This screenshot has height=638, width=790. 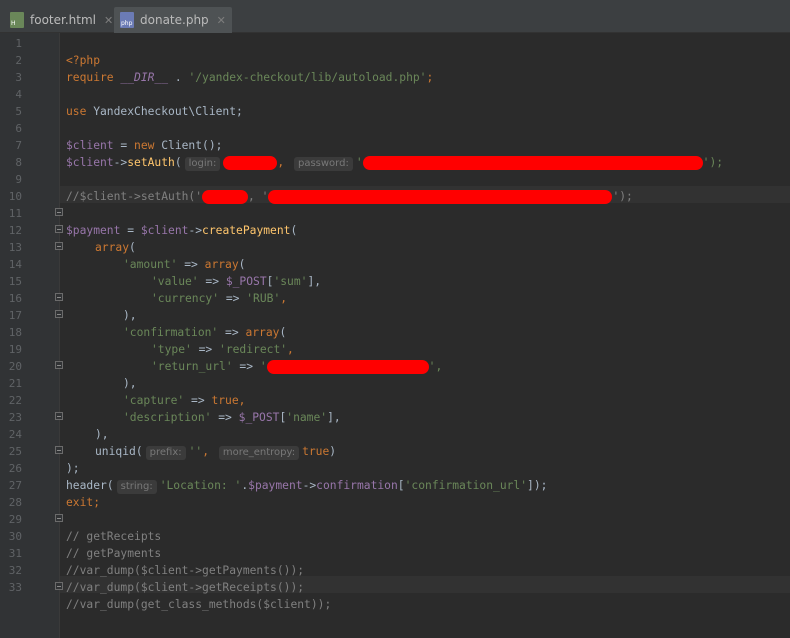 I want to click on code-line: $client->setAuth(login:, password: ' ');, so click(x=395, y=154).